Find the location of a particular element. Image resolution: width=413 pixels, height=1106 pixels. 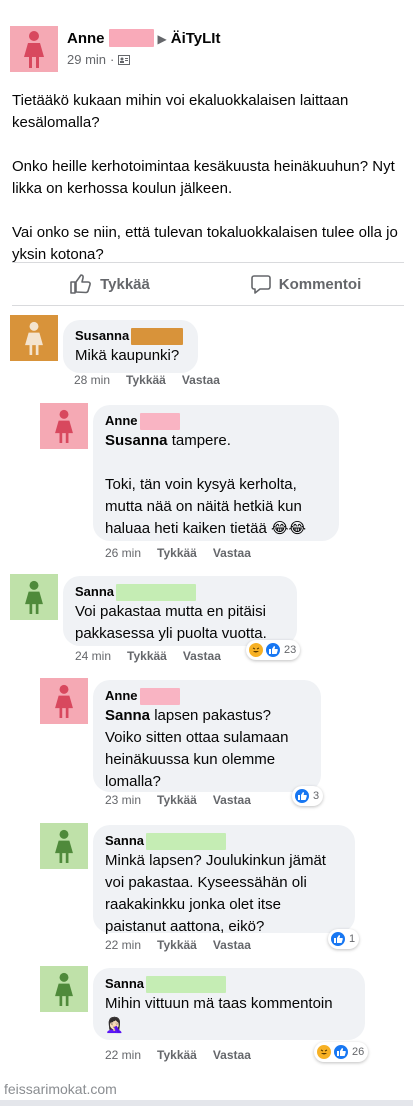

comment-text: Mikä kaupunki? is located at coordinates (127, 356).